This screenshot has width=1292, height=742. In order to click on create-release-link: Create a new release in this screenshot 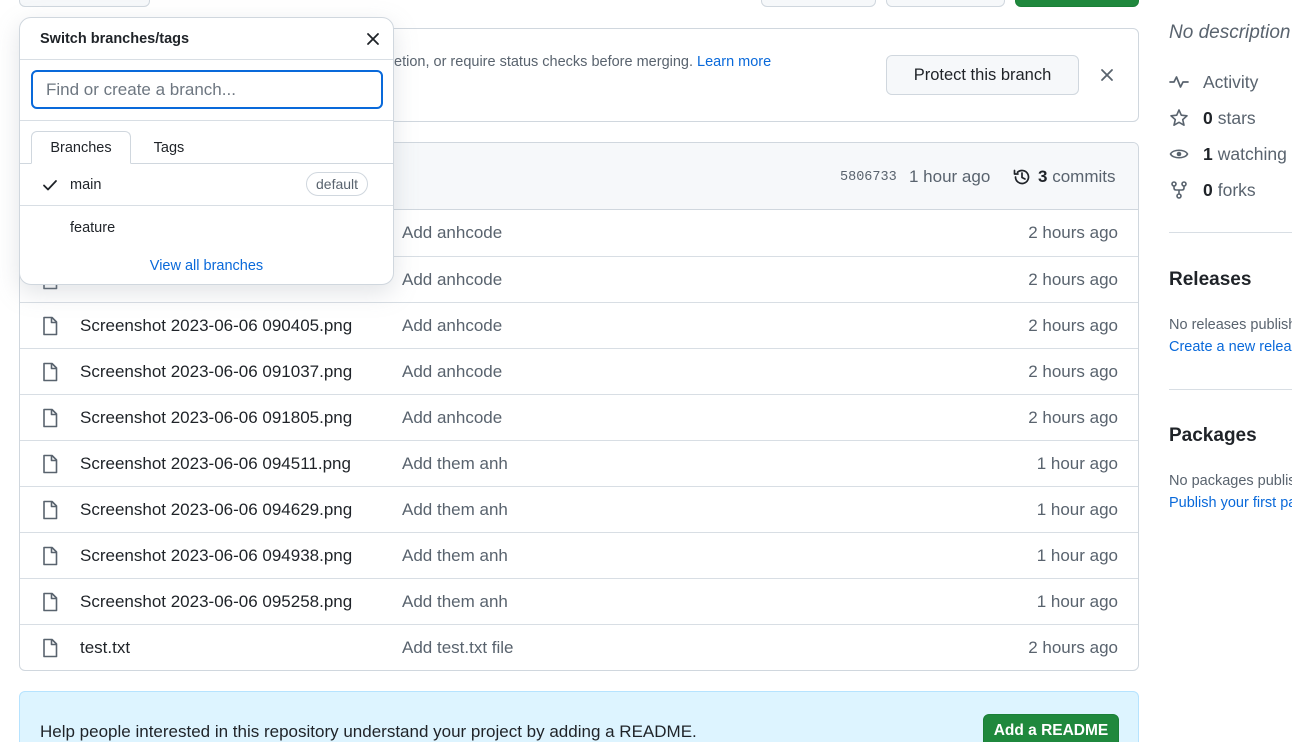, I will do `click(1230, 347)`.